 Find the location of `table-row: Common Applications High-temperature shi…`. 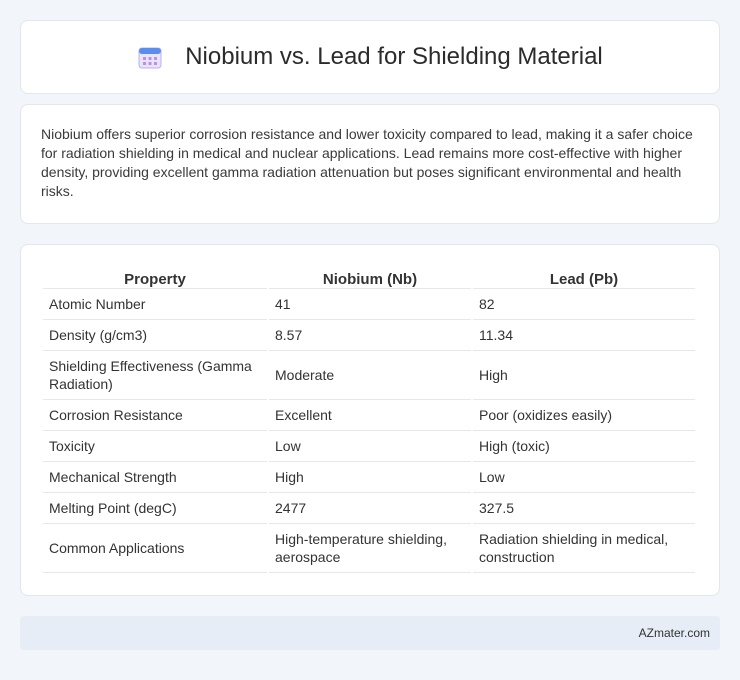

table-row: Common Applications High-temperature shi… is located at coordinates (369, 548).